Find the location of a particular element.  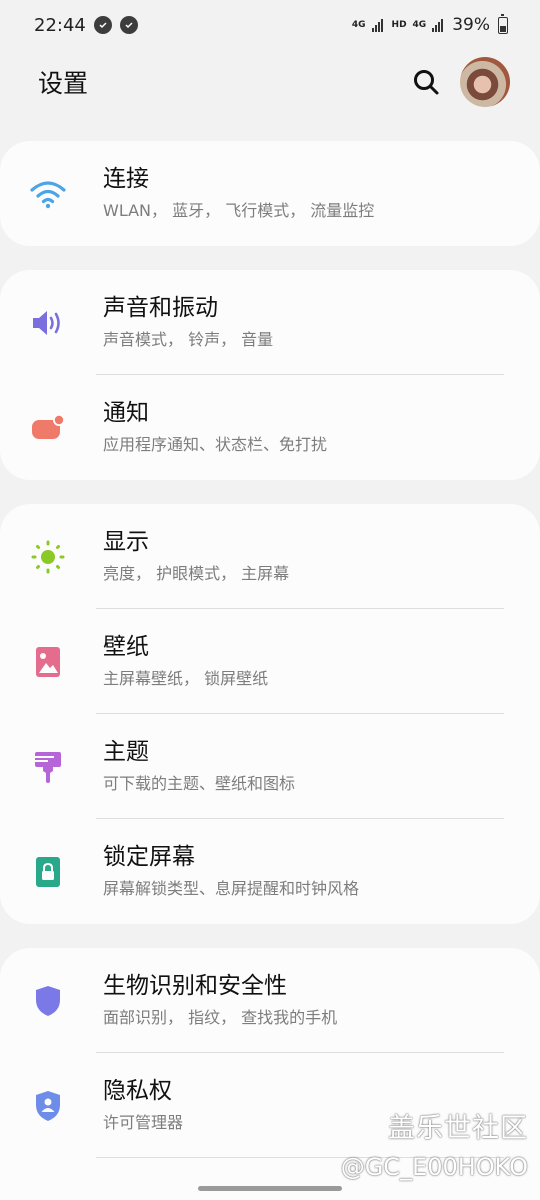

settings-item-wallpaper: 壁纸 主屏幕壁纸， 锁屏壁纸 is located at coordinates (270, 661).